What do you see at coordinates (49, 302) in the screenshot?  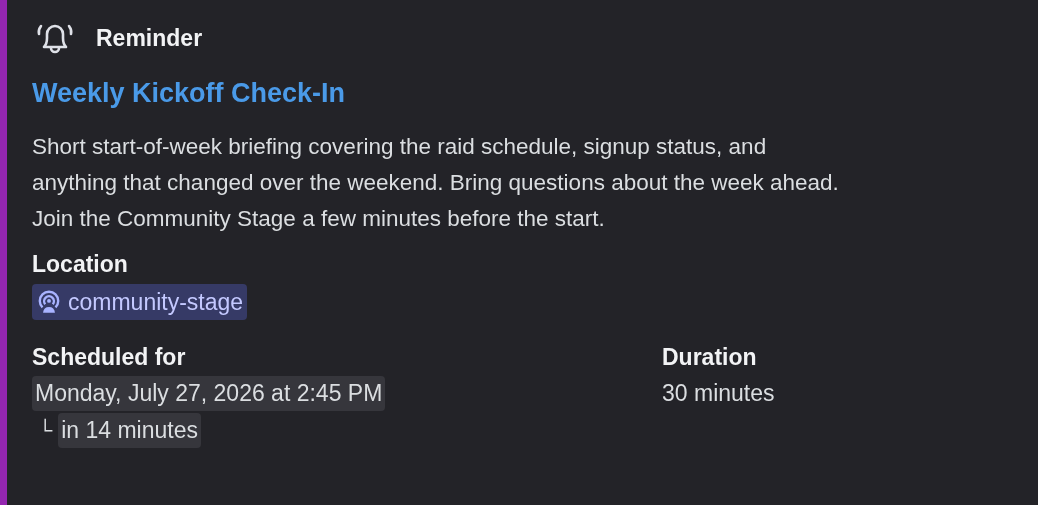 I see `stage-channel-icon` at bounding box center [49, 302].